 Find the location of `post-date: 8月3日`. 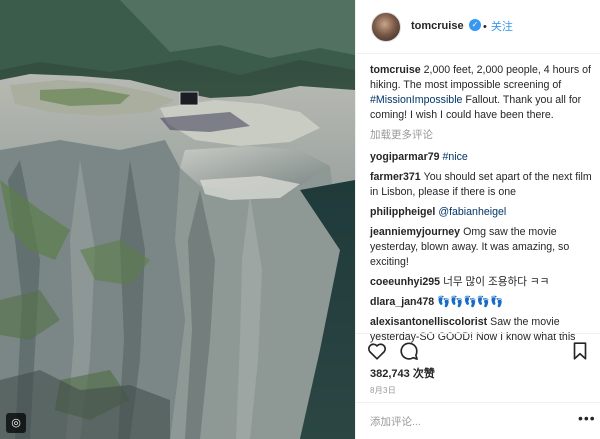

post-date: 8月3日 is located at coordinates (383, 390).